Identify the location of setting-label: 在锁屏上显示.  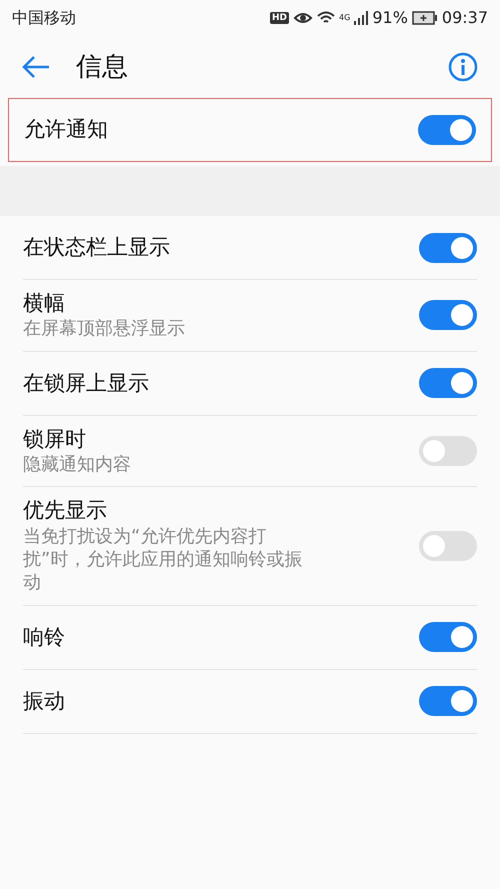
(86, 383).